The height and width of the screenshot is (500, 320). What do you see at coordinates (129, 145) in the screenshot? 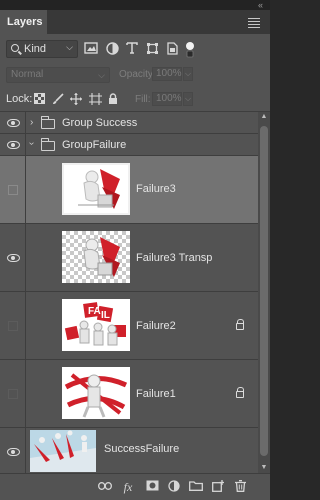
I see `layer-row-group-failure: › GroupFailure` at bounding box center [129, 145].